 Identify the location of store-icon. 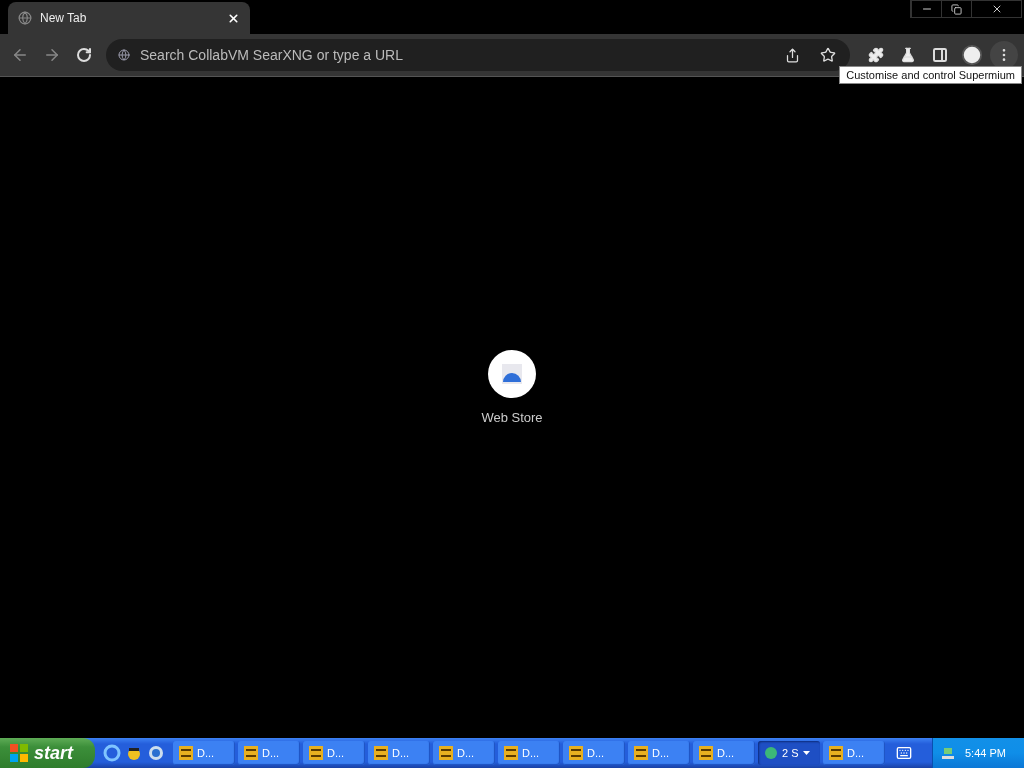
(512, 374).